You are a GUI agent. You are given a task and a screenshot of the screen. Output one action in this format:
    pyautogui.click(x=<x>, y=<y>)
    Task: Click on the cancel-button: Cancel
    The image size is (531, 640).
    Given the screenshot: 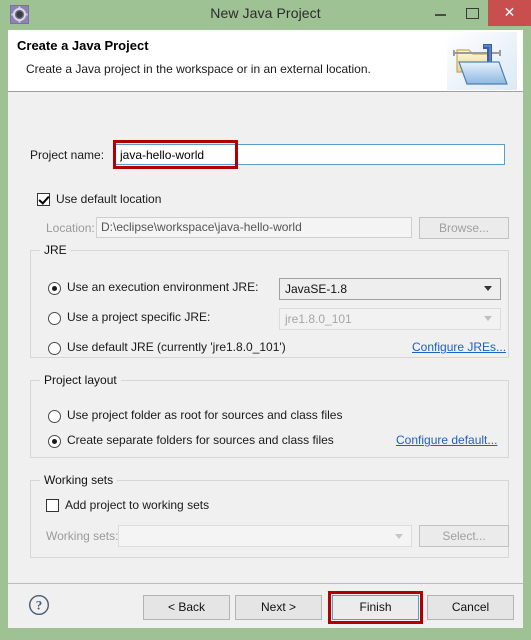 What is the action you would take?
    pyautogui.click(x=470, y=607)
    